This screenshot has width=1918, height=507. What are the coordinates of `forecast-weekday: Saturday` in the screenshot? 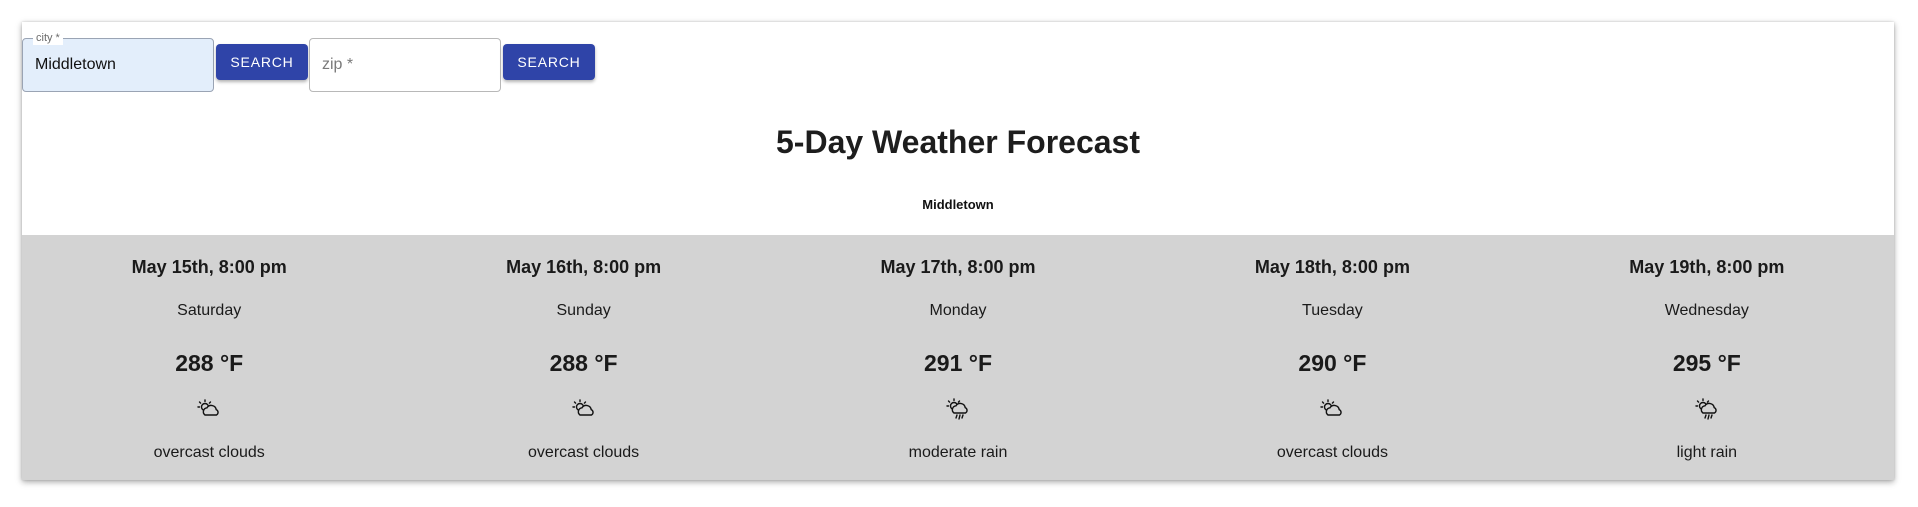 It's located at (209, 310).